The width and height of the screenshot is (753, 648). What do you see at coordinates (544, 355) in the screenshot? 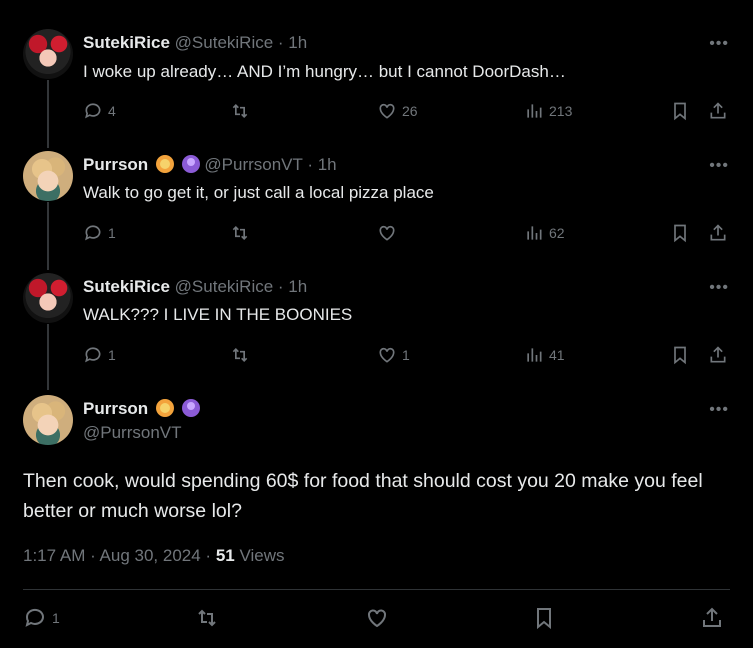
I see `views-button: 41` at bounding box center [544, 355].